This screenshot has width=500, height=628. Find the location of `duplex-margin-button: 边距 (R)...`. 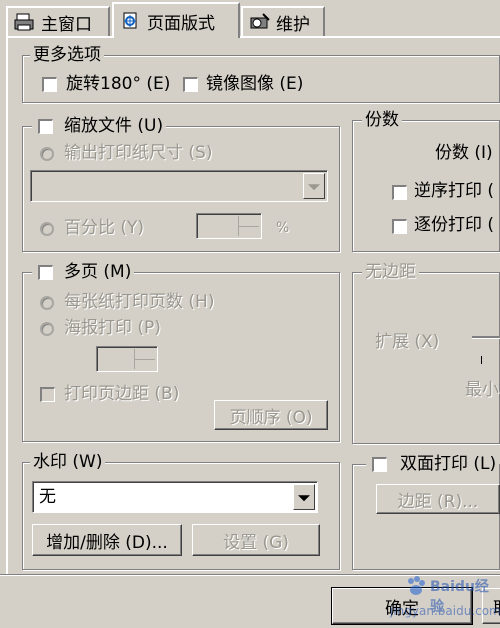

duplex-margin-button: 边距 (R)... is located at coordinates (438, 499).